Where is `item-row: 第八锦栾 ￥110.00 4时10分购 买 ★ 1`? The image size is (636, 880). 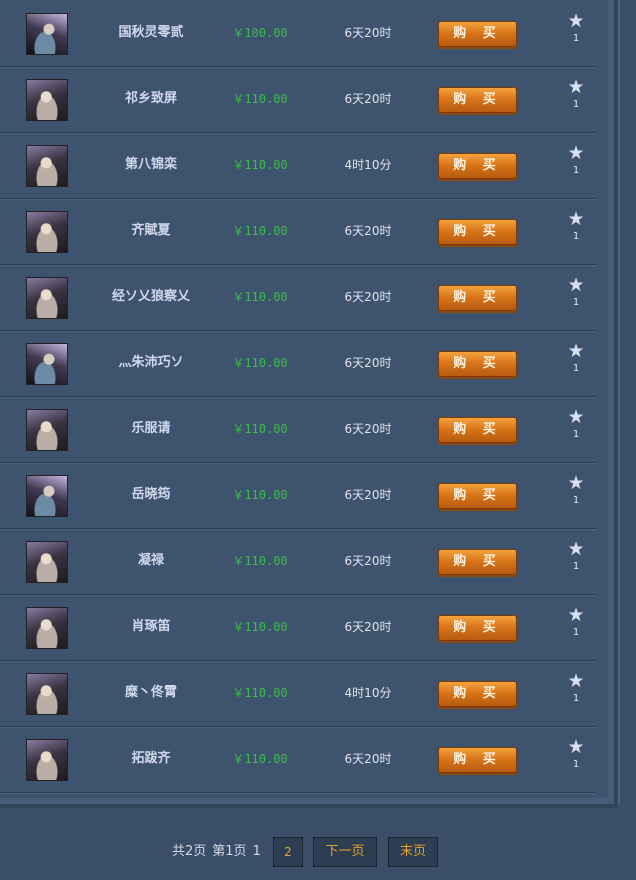
item-row: 第八锦栾 ￥110.00 4时10分购 买 ★ 1 is located at coordinates (298, 166).